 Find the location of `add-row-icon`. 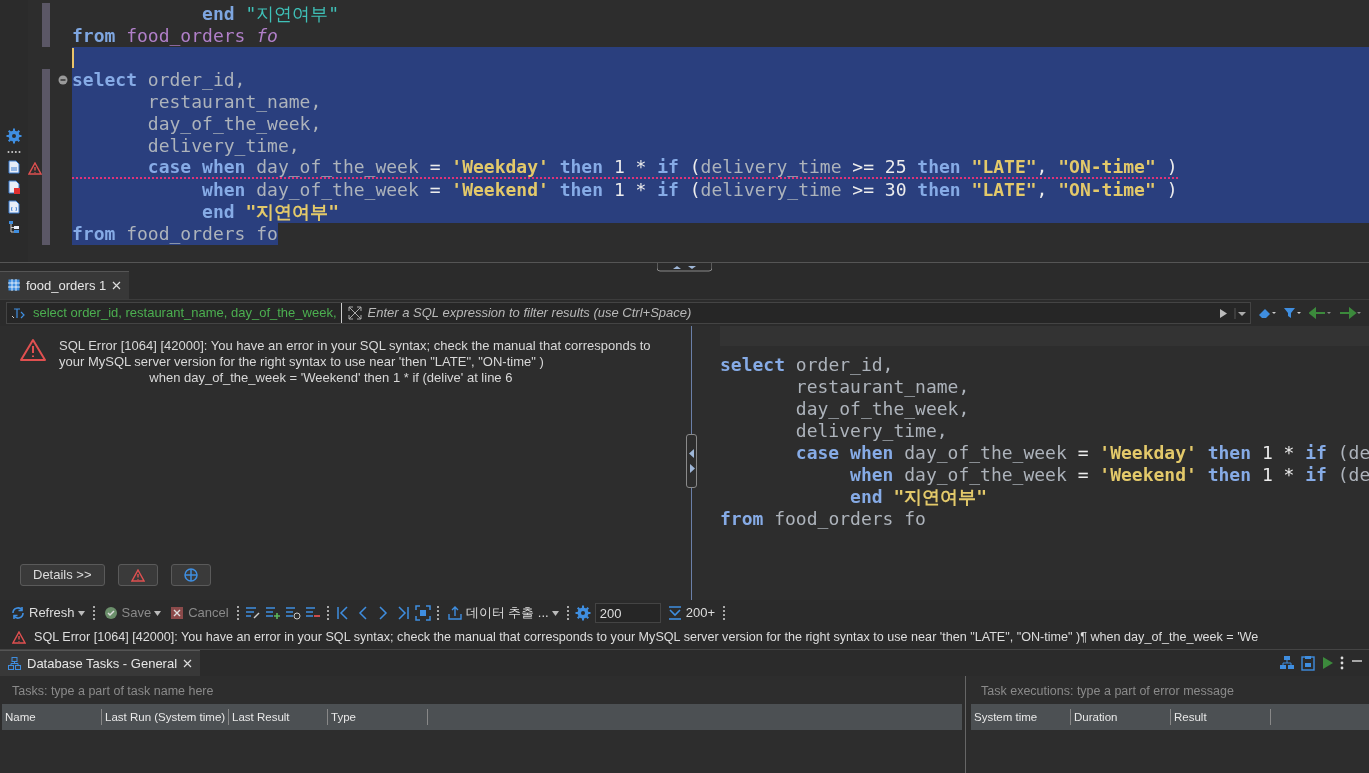

add-row-icon is located at coordinates (272, 613).